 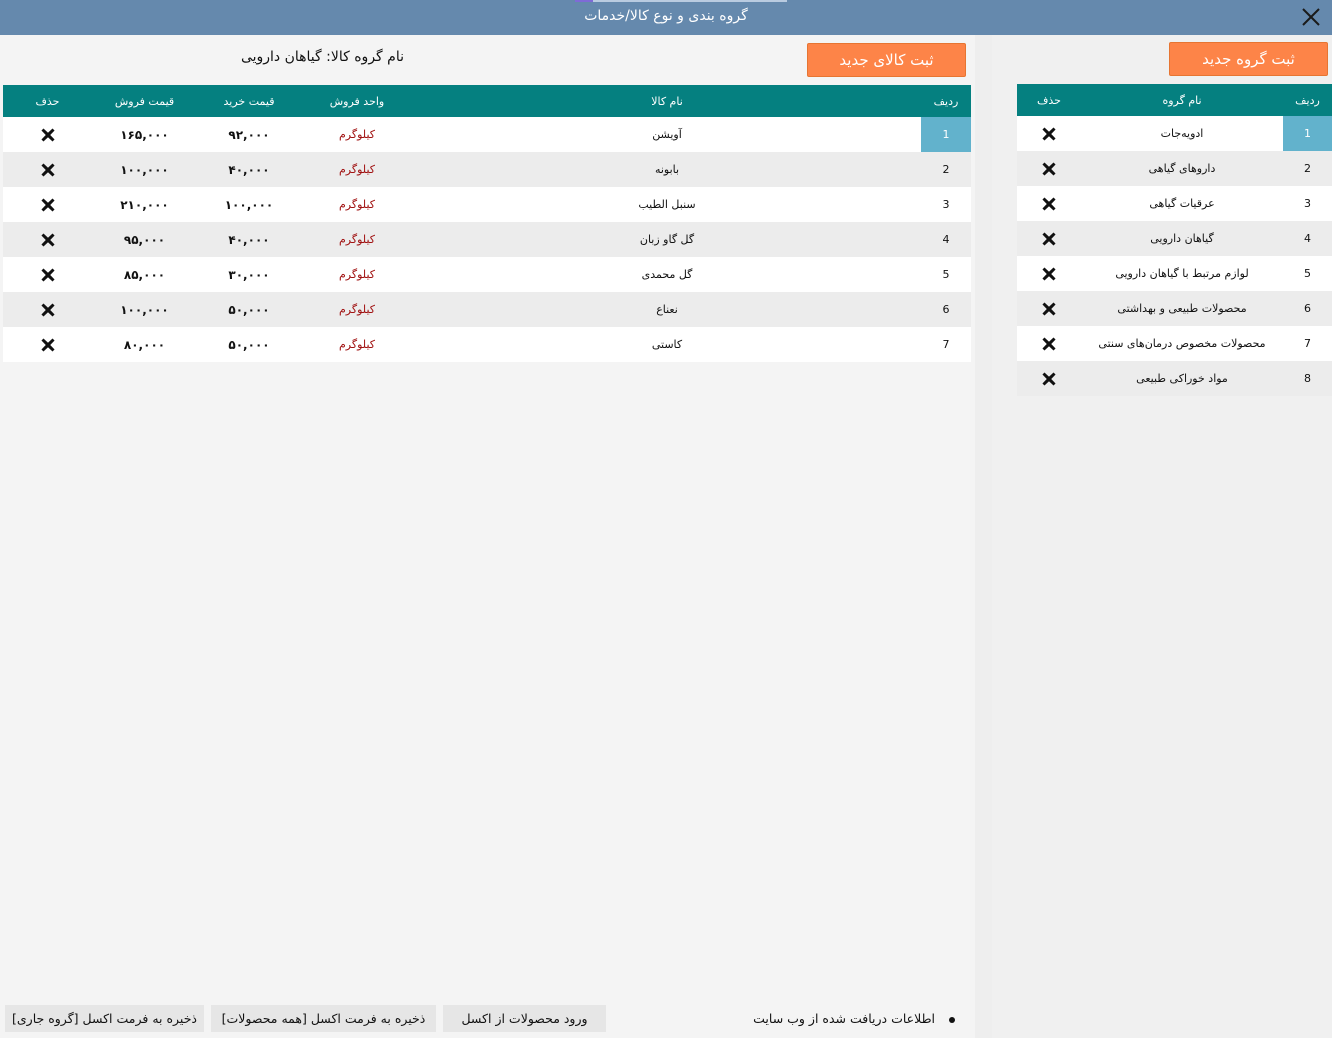 What do you see at coordinates (1182, 378) in the screenshot?
I see `group-row-name: مواد خوراکی طبیعی` at bounding box center [1182, 378].